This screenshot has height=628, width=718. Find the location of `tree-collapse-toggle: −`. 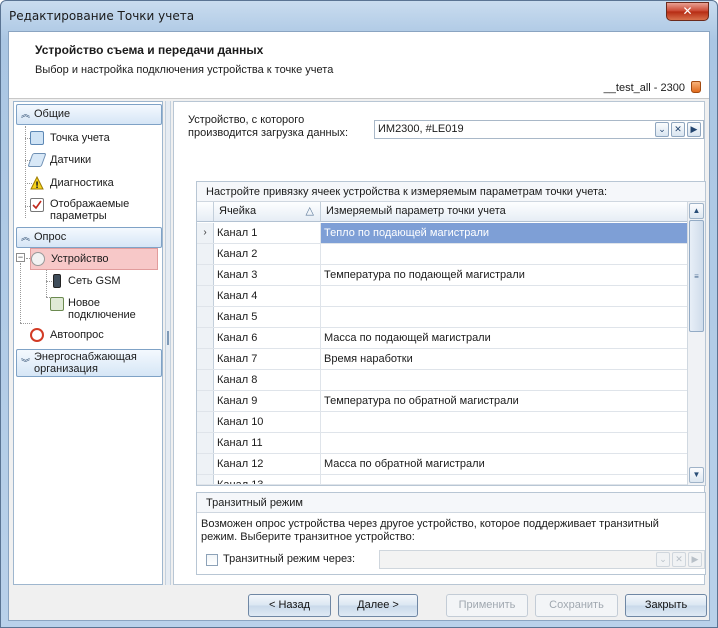

tree-collapse-toggle: − is located at coordinates (20, 257).